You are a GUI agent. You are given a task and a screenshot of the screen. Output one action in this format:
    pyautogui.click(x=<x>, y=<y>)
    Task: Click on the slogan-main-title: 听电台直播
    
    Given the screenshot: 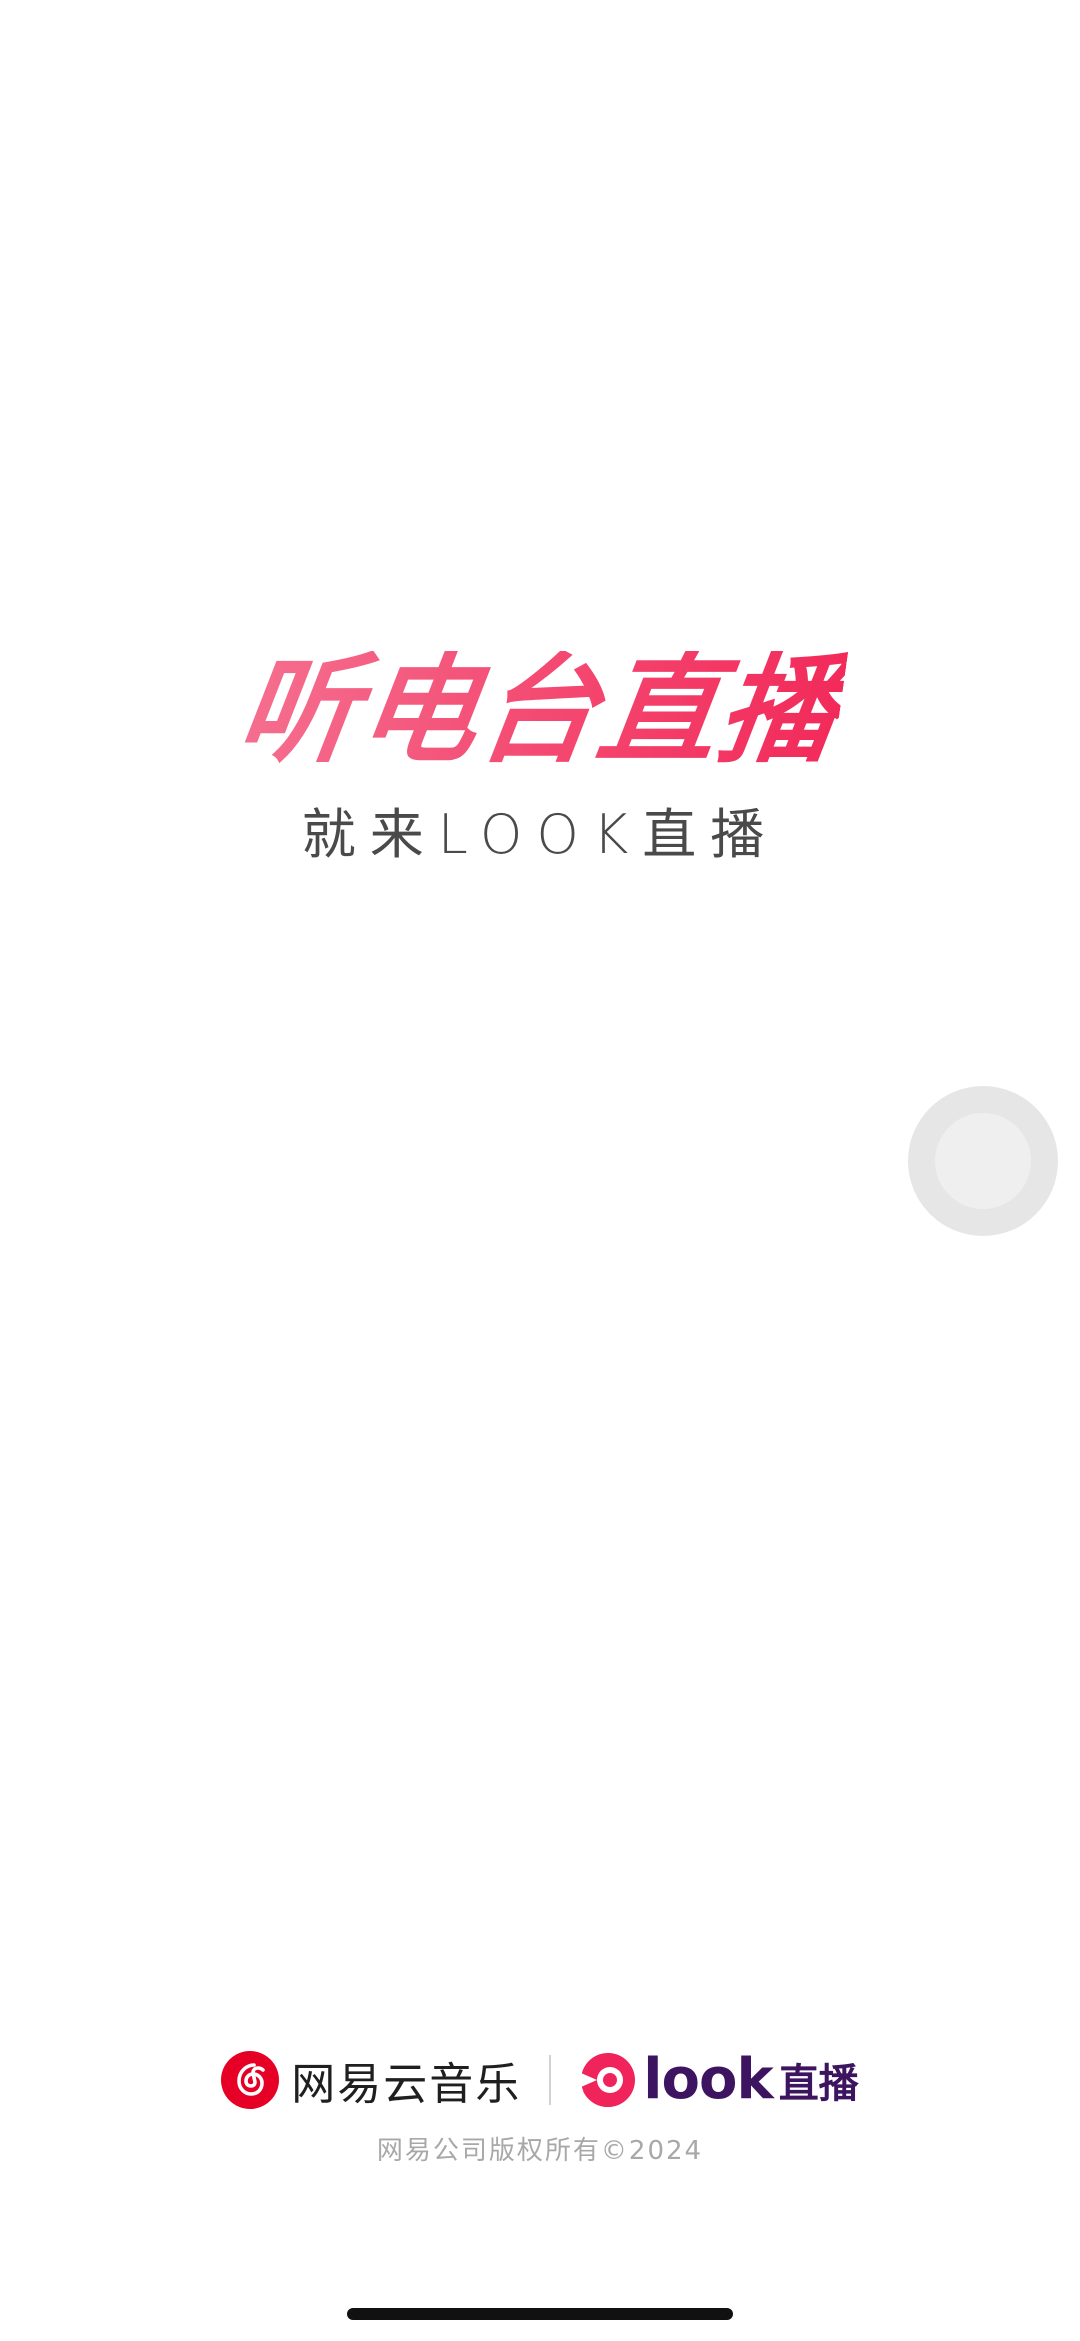 What is the action you would take?
    pyautogui.click(x=540, y=710)
    